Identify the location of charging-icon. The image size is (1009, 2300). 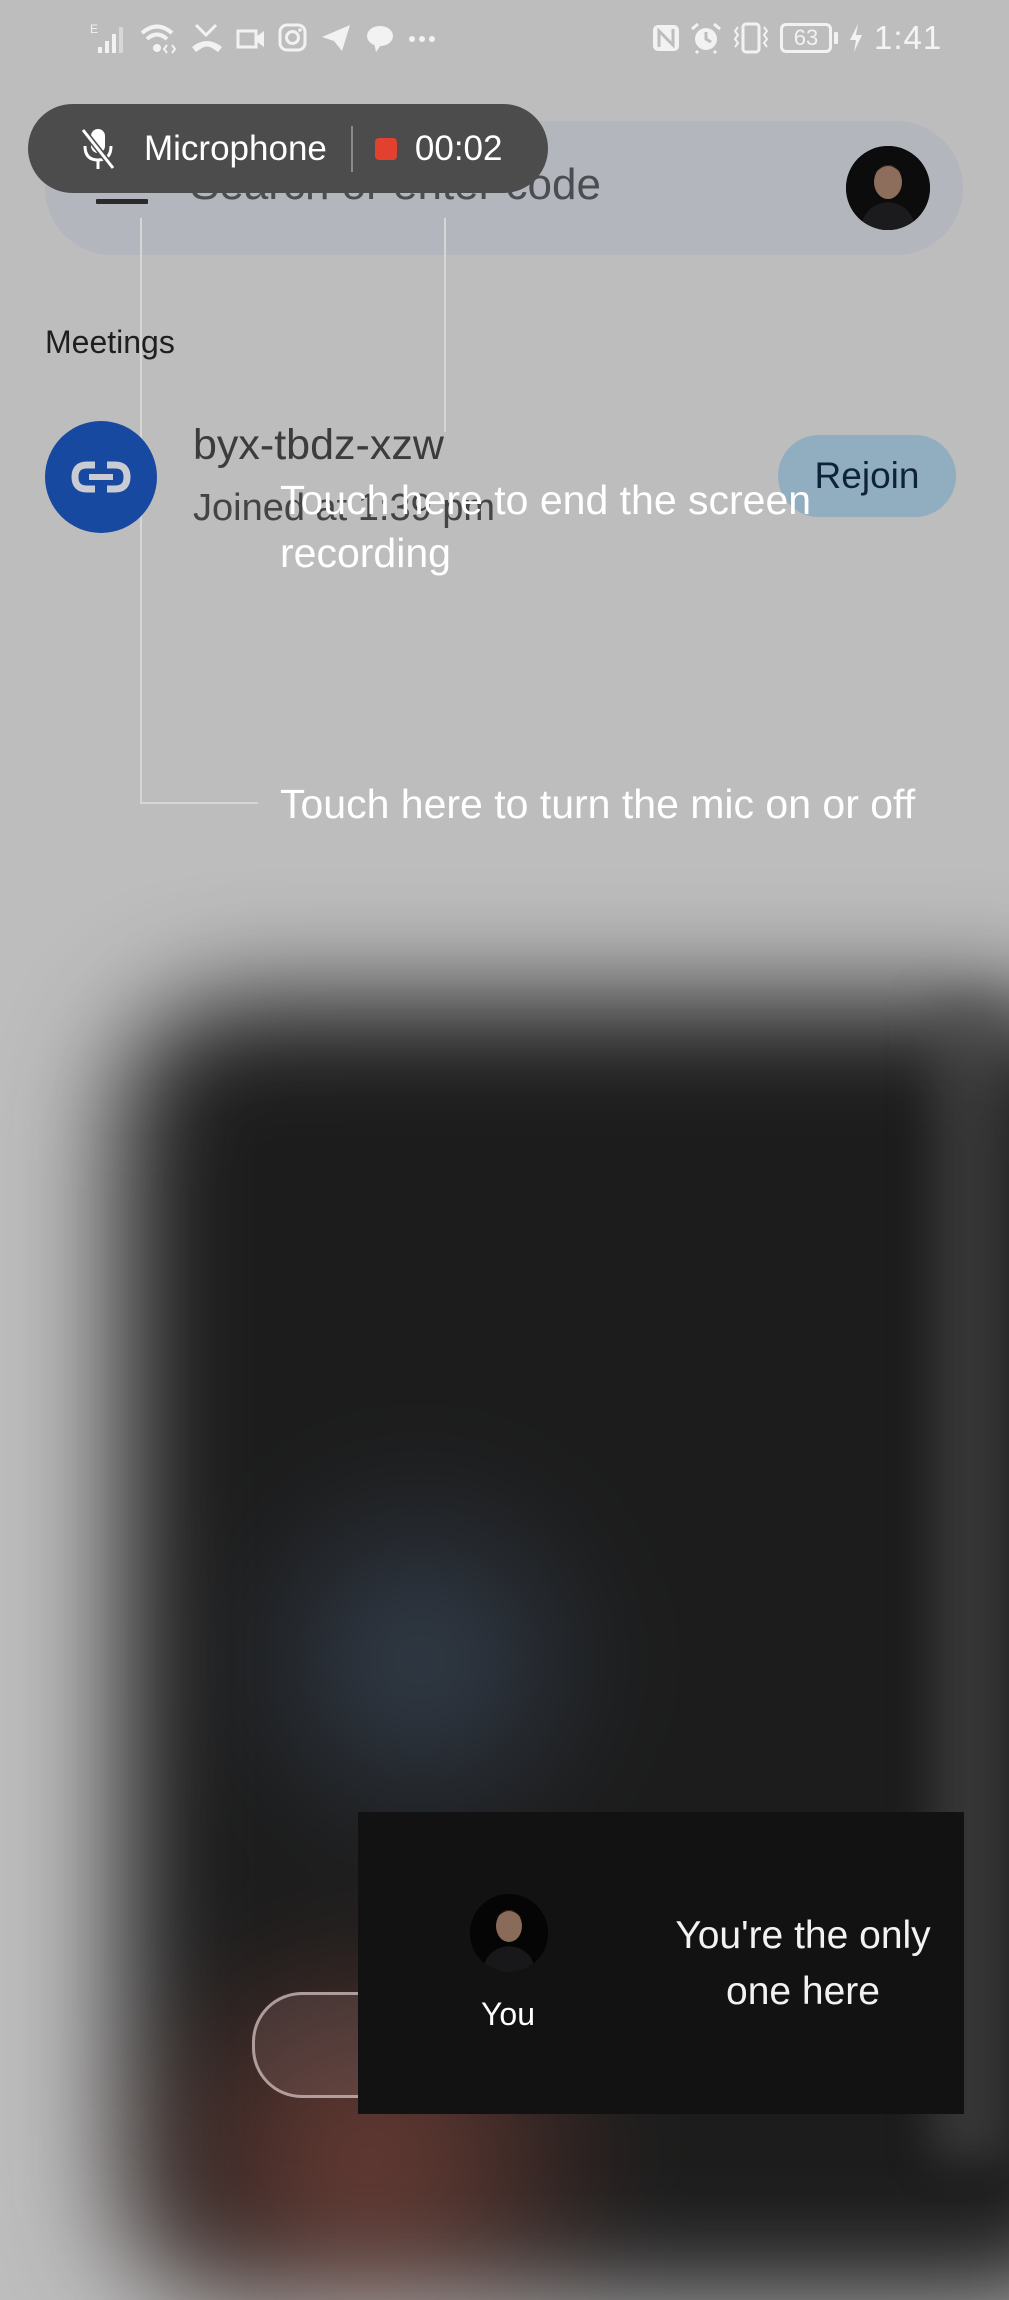
(856, 38).